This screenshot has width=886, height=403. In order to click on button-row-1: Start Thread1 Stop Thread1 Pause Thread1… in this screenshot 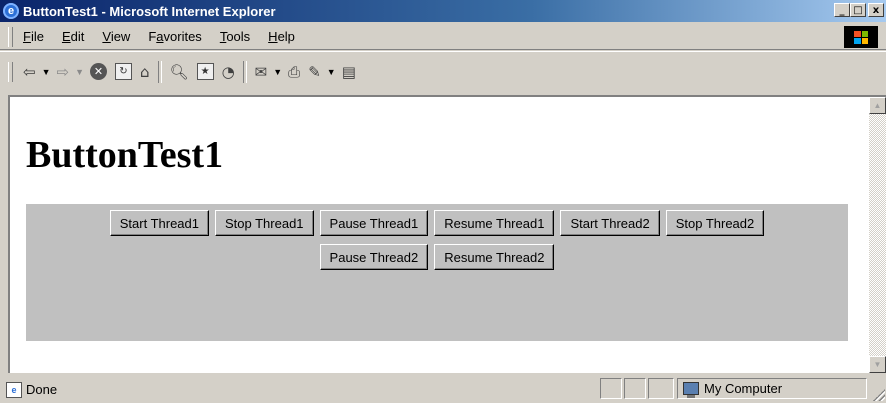, I will do `click(437, 223)`.